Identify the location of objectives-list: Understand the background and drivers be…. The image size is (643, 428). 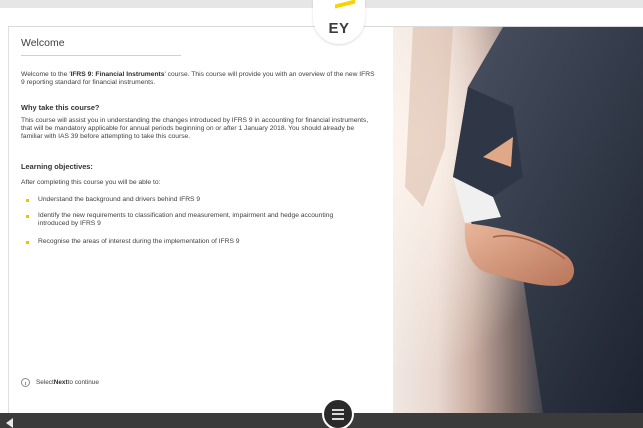
(193, 225).